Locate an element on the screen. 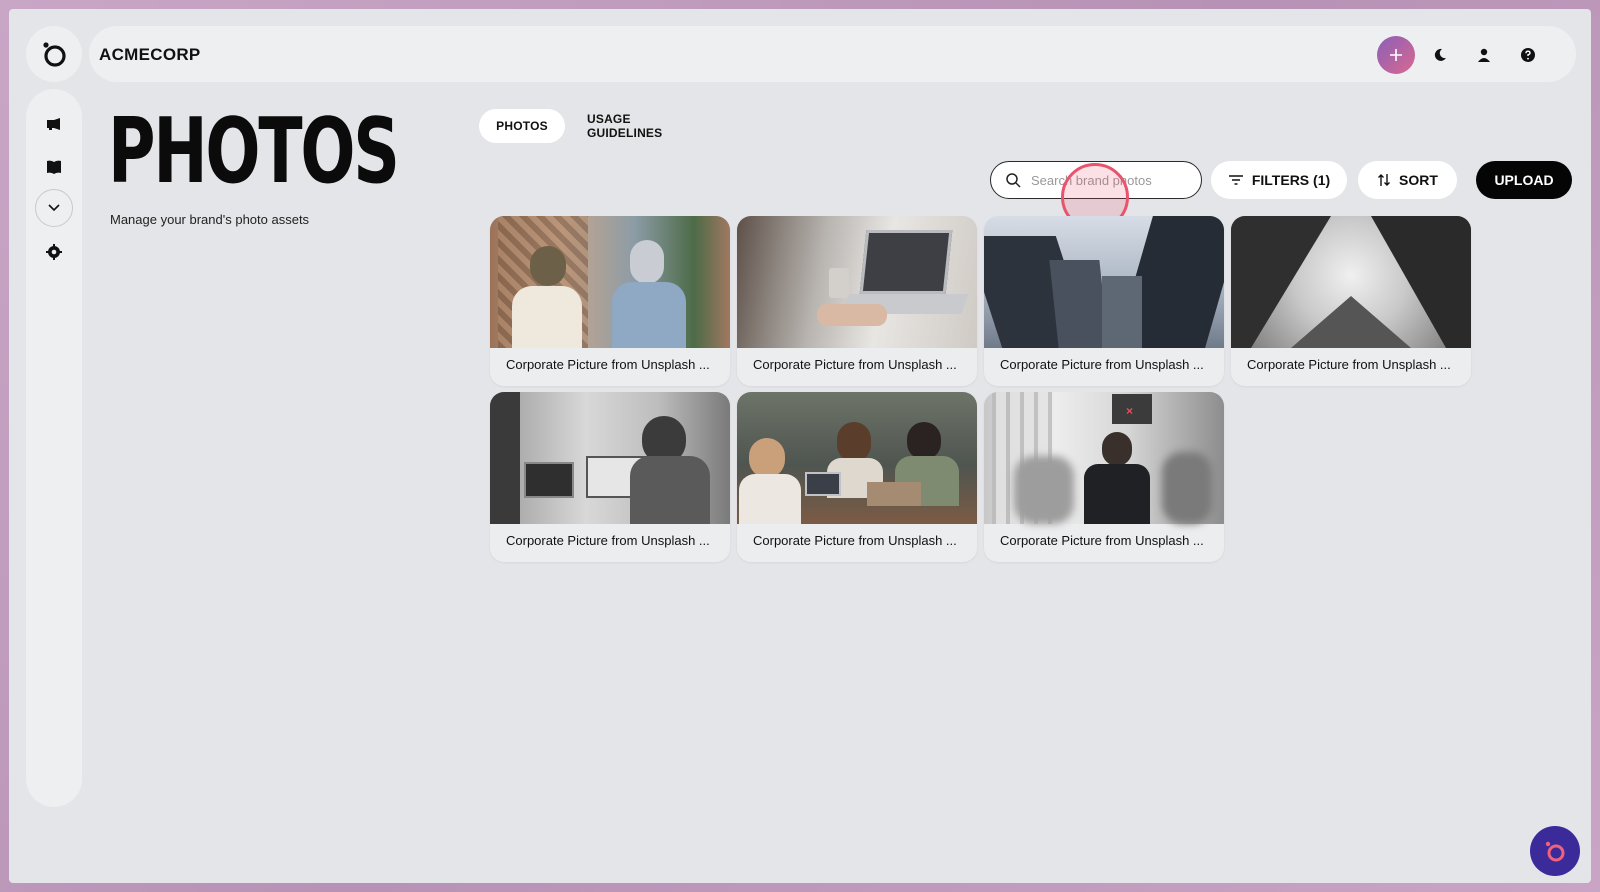 The image size is (1600, 892). tab-usage-guidelines: USAGE GUIDELINES is located at coordinates (638, 126).